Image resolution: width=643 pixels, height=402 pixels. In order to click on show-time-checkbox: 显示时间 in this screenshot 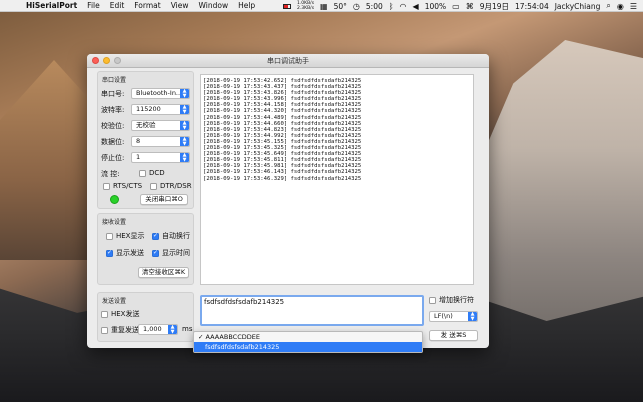, I will do `click(171, 253)`.